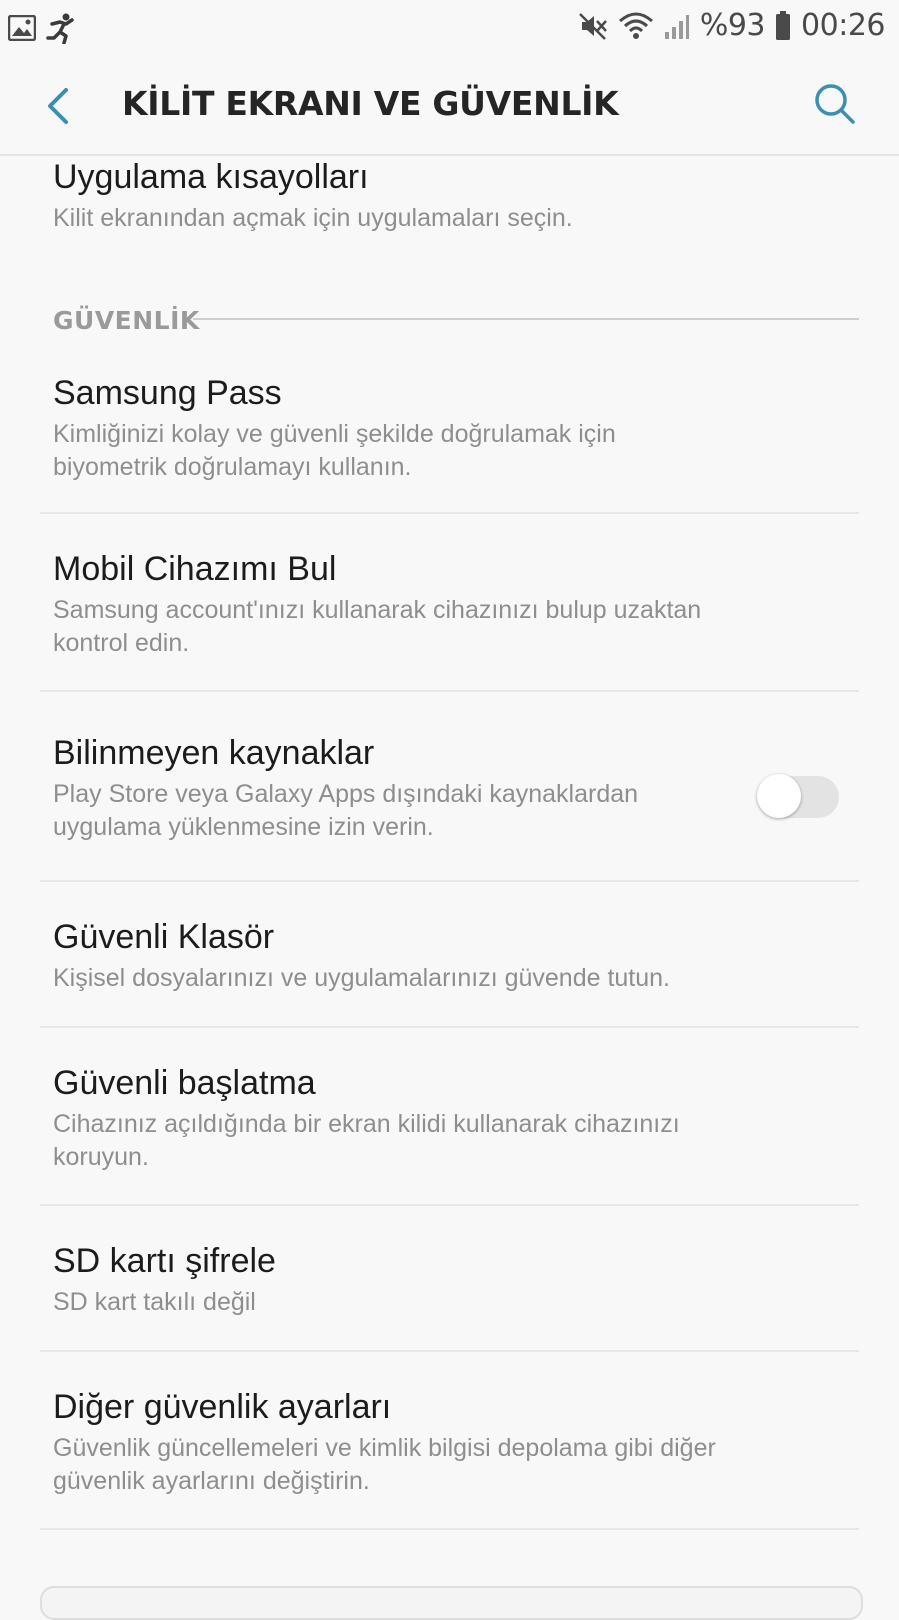  What do you see at coordinates (783, 25) in the screenshot?
I see `battery-icon` at bounding box center [783, 25].